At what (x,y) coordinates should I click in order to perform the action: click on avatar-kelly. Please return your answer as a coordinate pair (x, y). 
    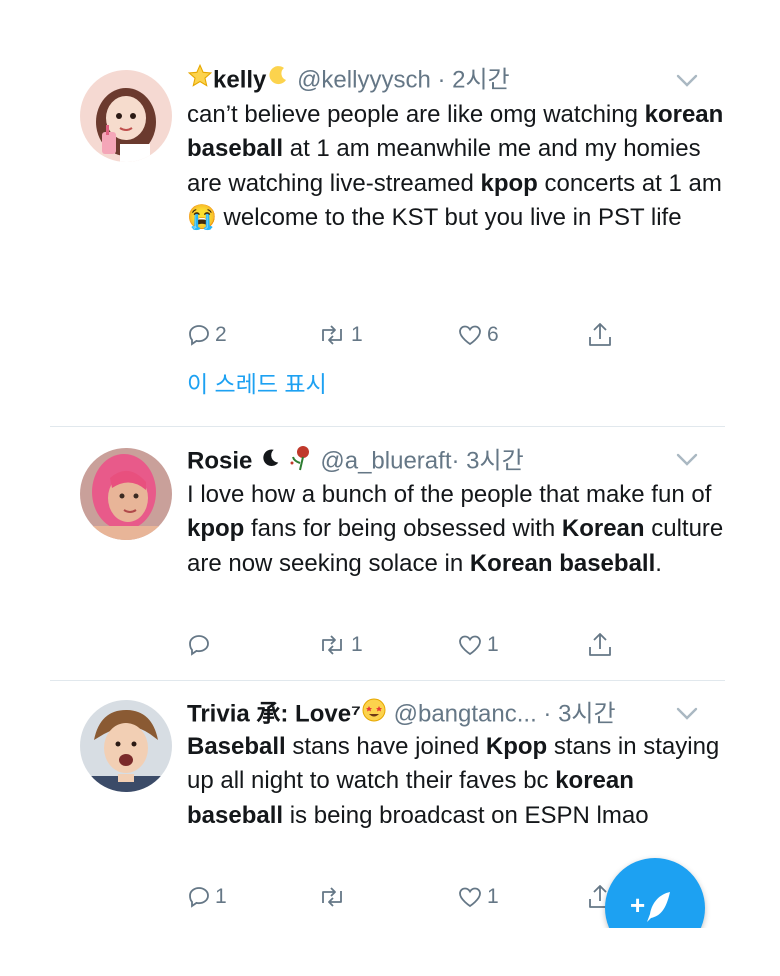
    Looking at the image, I should click on (126, 116).